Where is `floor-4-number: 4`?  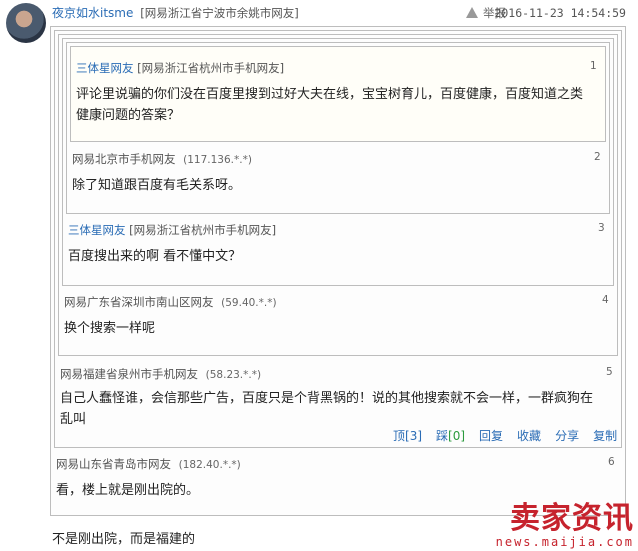 floor-4-number: 4 is located at coordinates (605, 300).